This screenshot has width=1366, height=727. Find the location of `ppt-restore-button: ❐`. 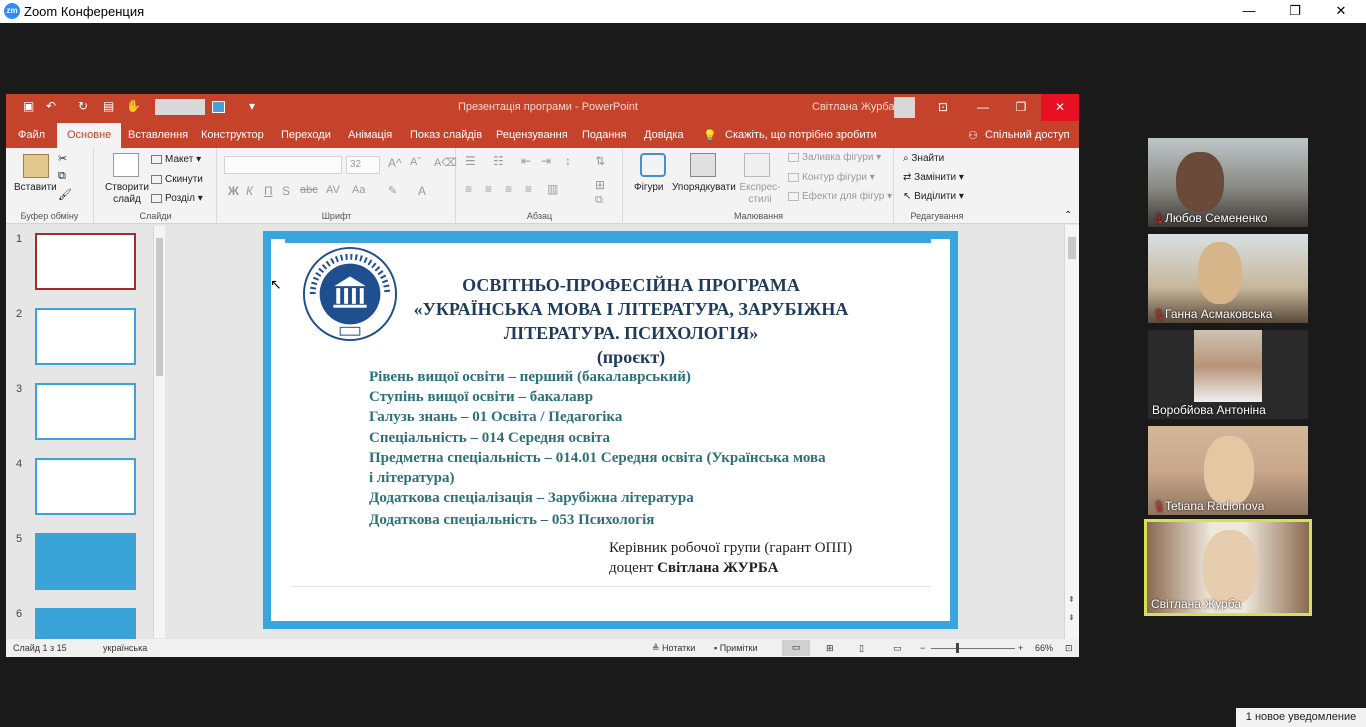

ppt-restore-button: ❐ is located at coordinates (1021, 107).